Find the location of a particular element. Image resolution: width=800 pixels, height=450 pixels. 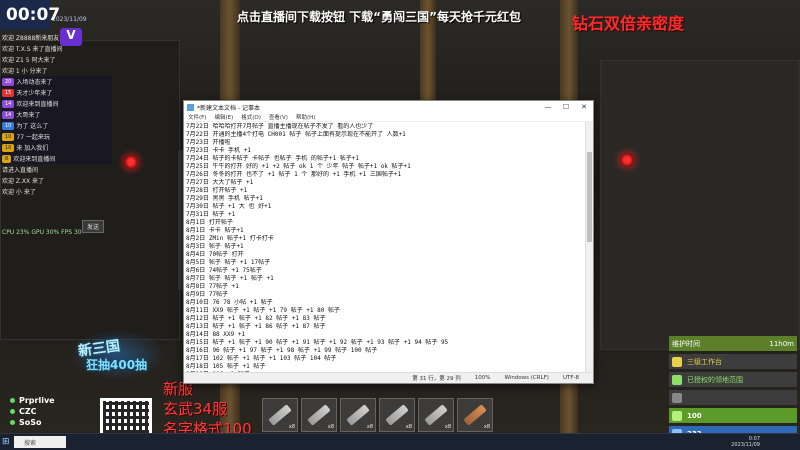

scrollbar-thumb is located at coordinates (589, 197).